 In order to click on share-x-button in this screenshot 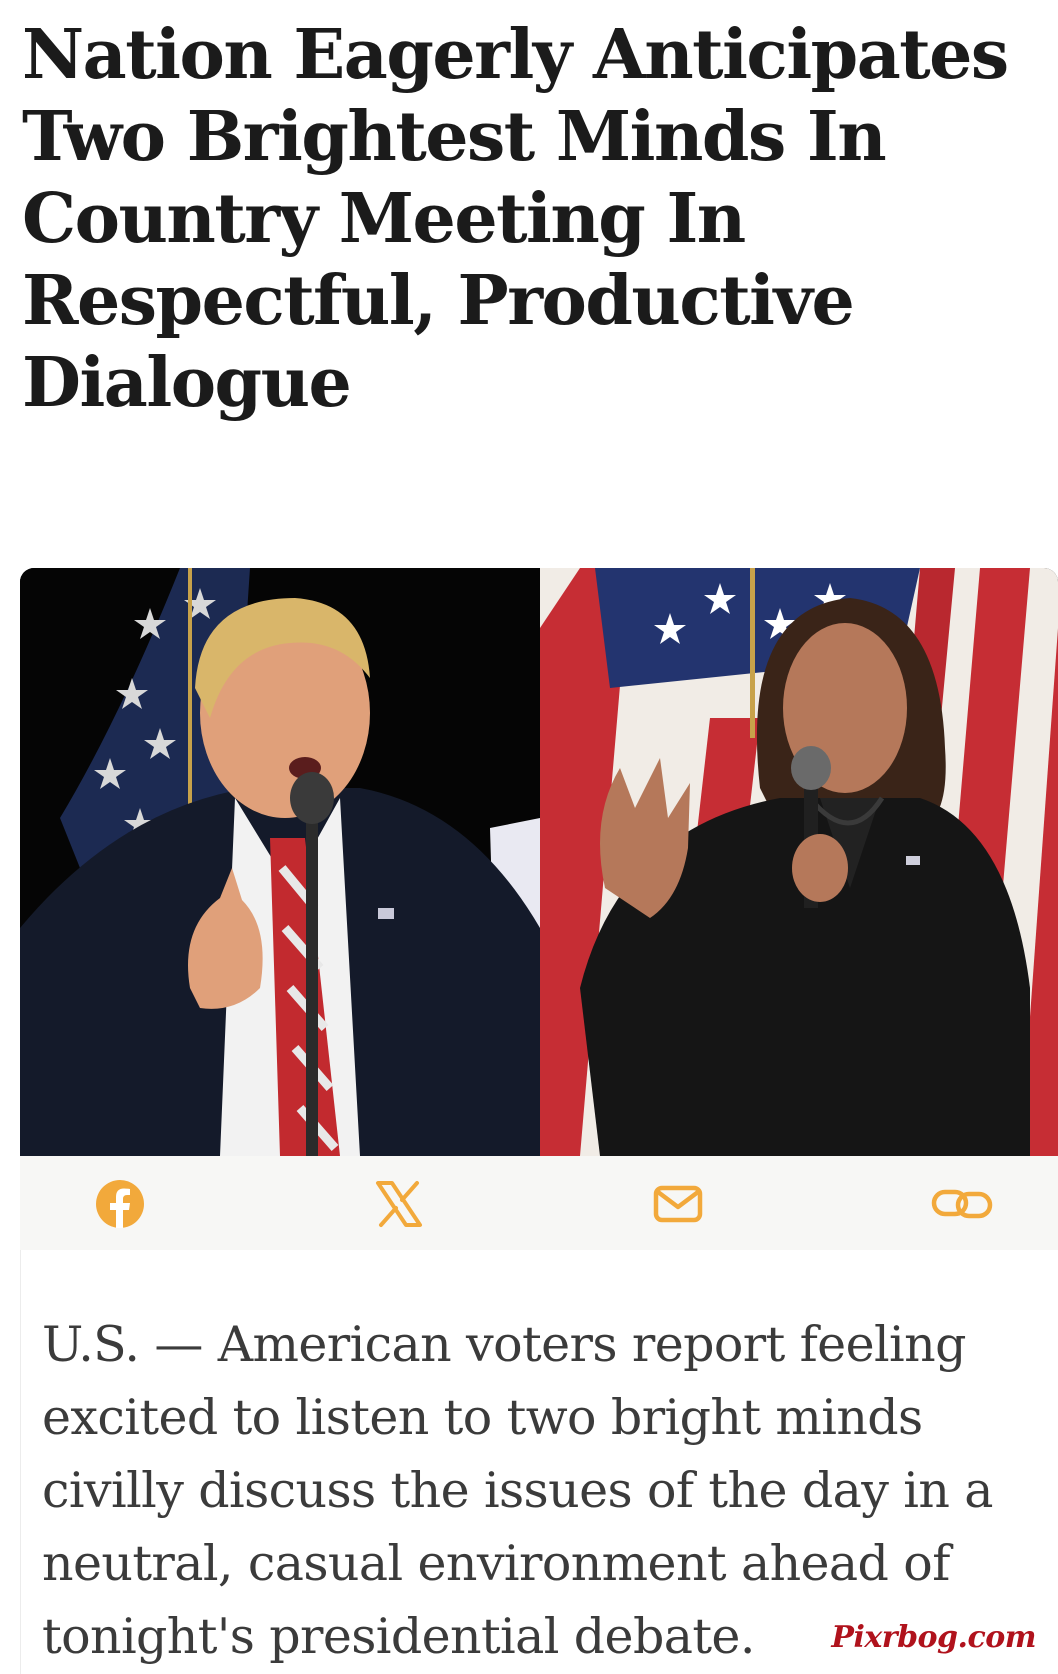, I will do `click(399, 1204)`.